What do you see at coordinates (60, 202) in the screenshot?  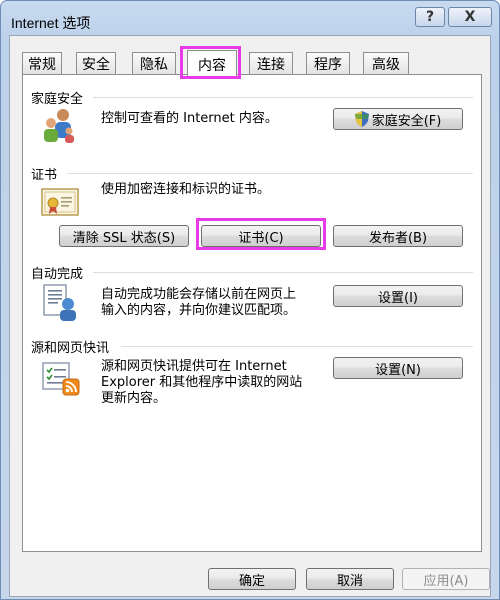 I see `certificate-icon` at bounding box center [60, 202].